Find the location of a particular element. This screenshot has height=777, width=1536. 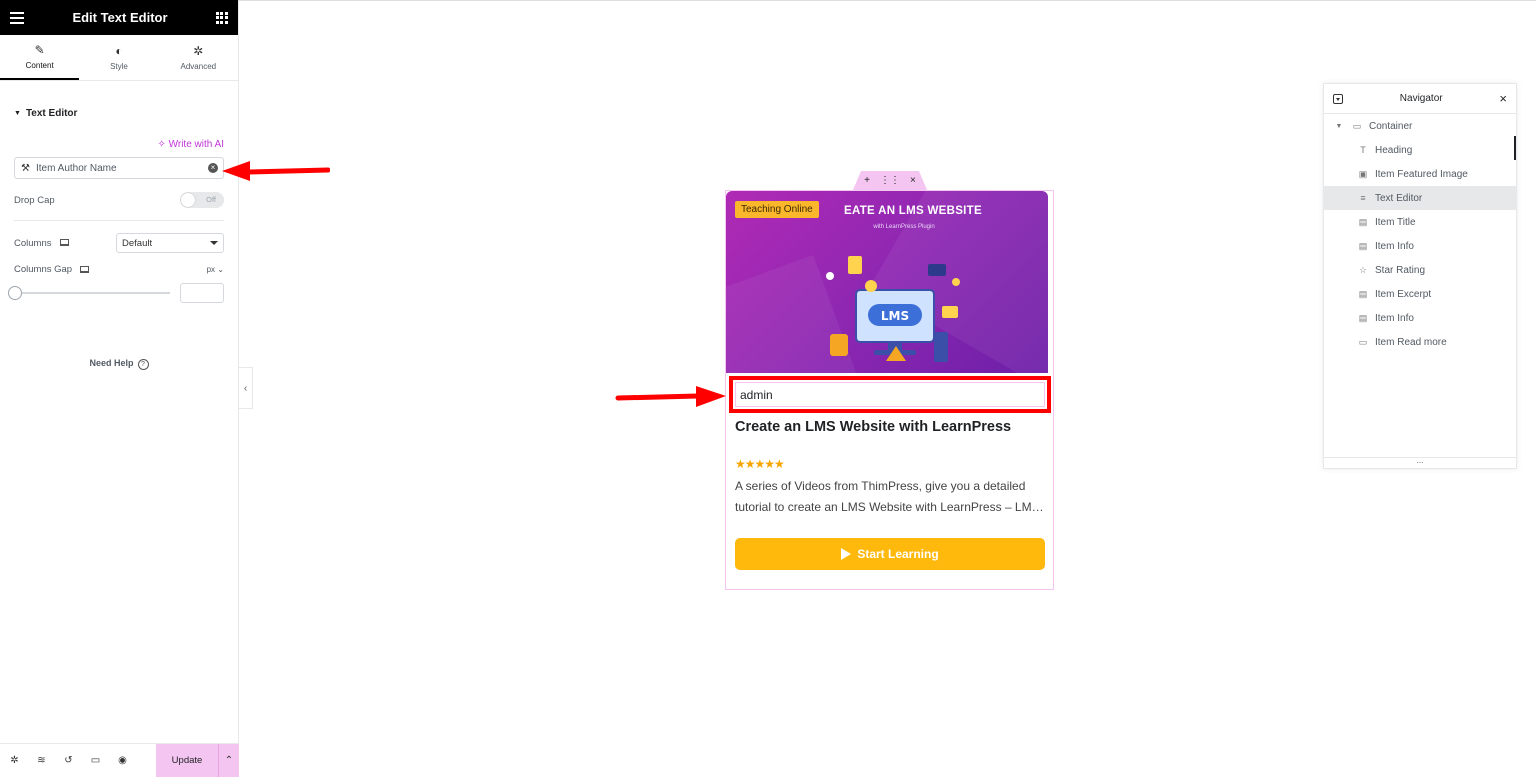

heading-icon: T is located at coordinates (1363, 150).